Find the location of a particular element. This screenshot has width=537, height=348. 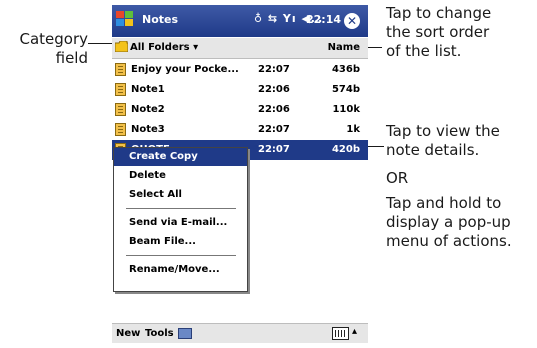

input-panel-arrow-icon: ▴ is located at coordinates (354, 331).